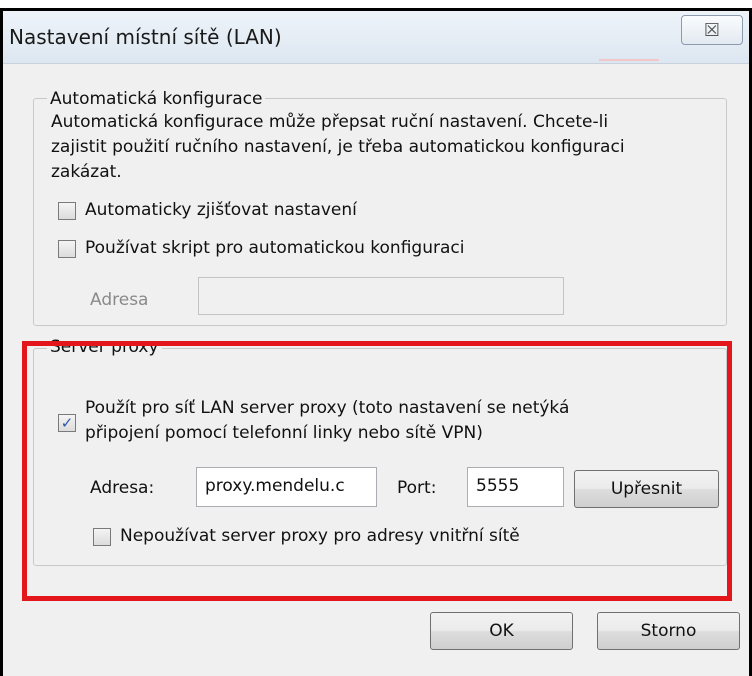  What do you see at coordinates (104, 347) in the screenshot?
I see `proxy-legend: Server proxy` at bounding box center [104, 347].